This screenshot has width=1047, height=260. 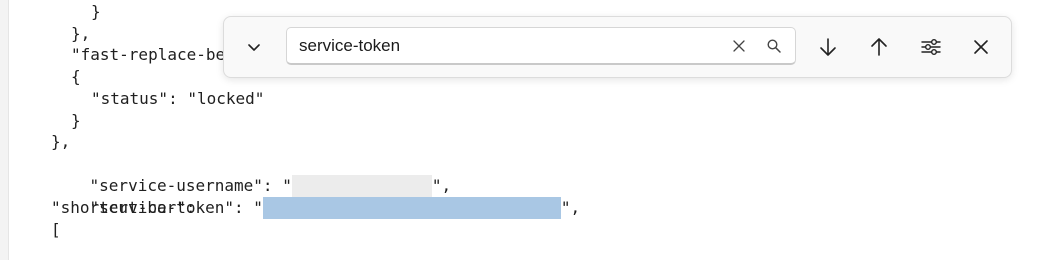 What do you see at coordinates (251, 175) in the screenshot?
I see `code-line: "service-username": " ",` at bounding box center [251, 175].